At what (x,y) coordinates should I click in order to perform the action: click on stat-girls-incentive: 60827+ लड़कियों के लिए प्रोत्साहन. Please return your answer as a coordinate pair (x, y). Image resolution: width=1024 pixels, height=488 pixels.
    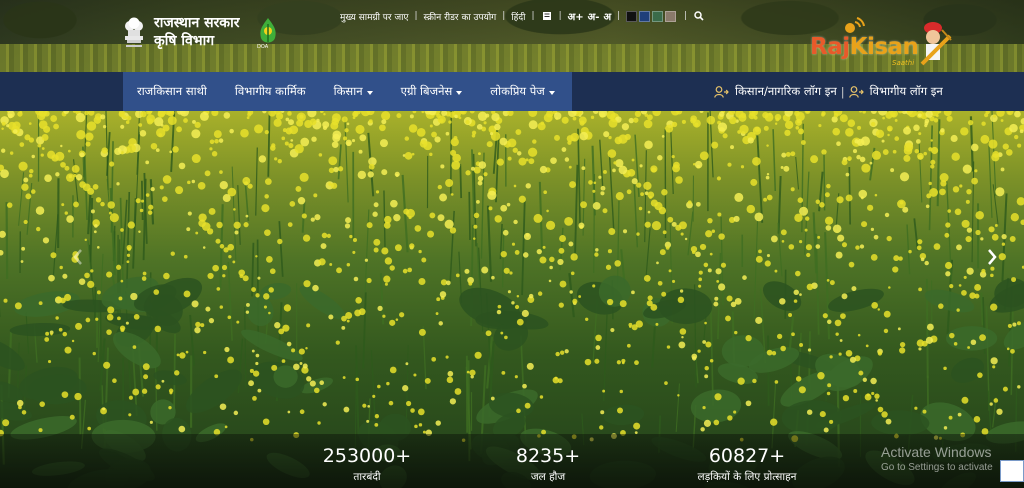
    Looking at the image, I should click on (747, 464).